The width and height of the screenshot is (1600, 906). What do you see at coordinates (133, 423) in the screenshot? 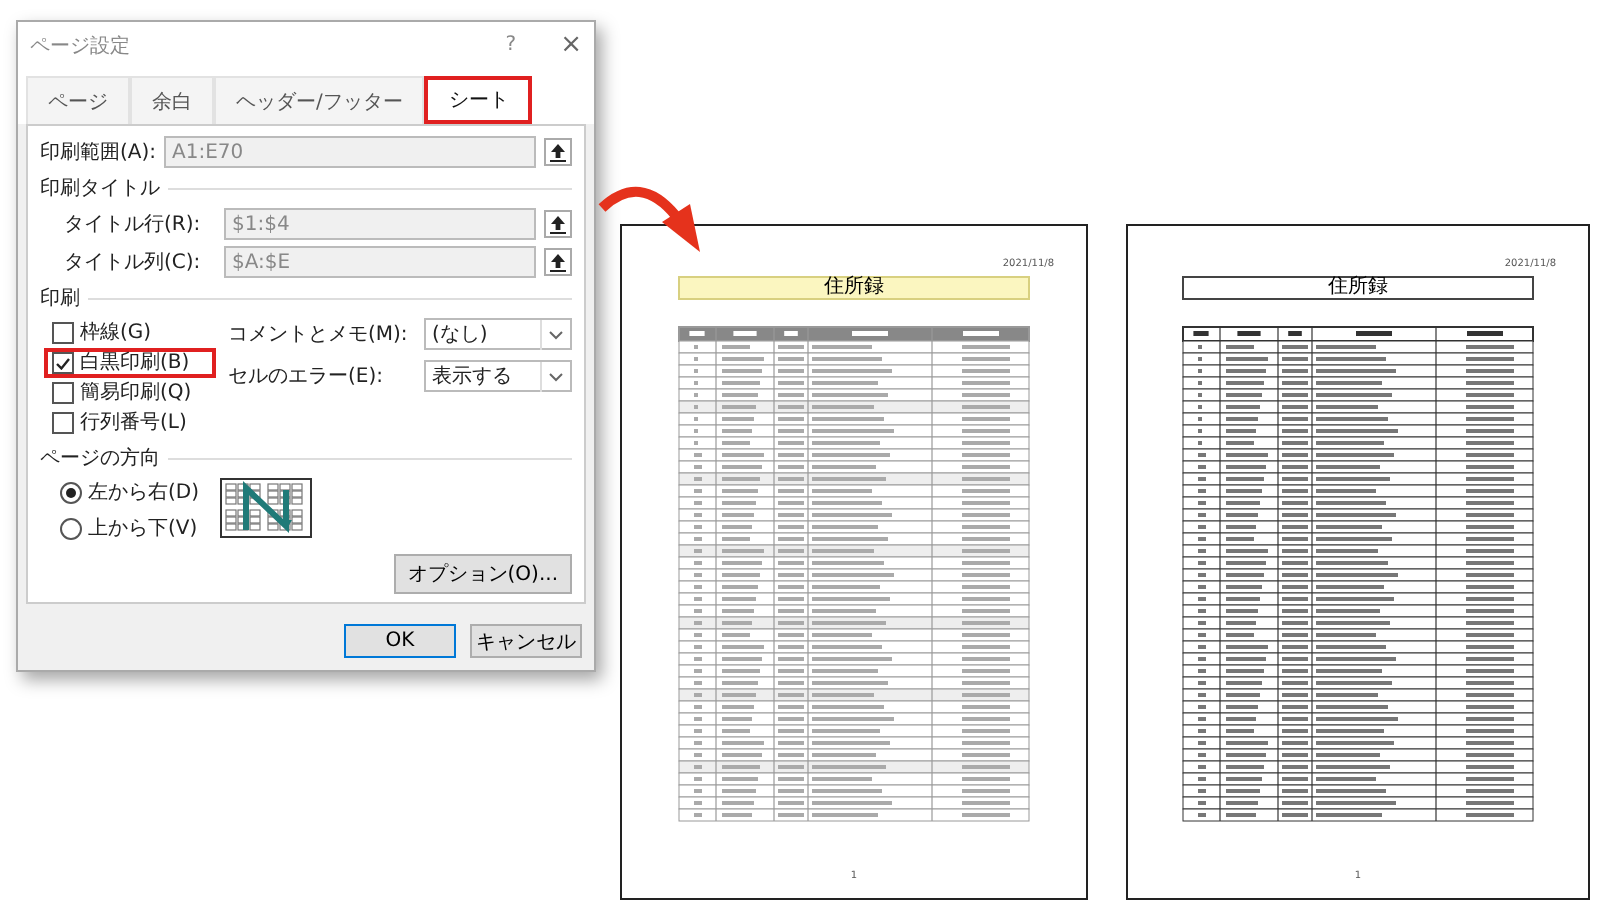
I see `checkbox-label: 行列番号(L)` at bounding box center [133, 423].